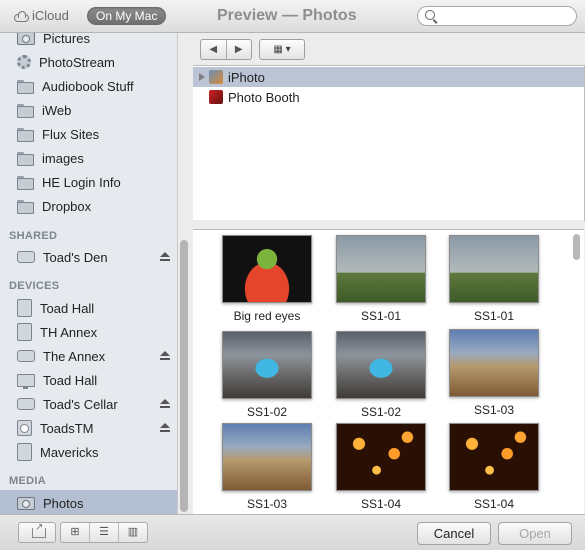 The image size is (585, 550). Describe the element at coordinates (292, 16) in the screenshot. I see `title-bar: iCloud On My Mac Preview — Photos` at that location.